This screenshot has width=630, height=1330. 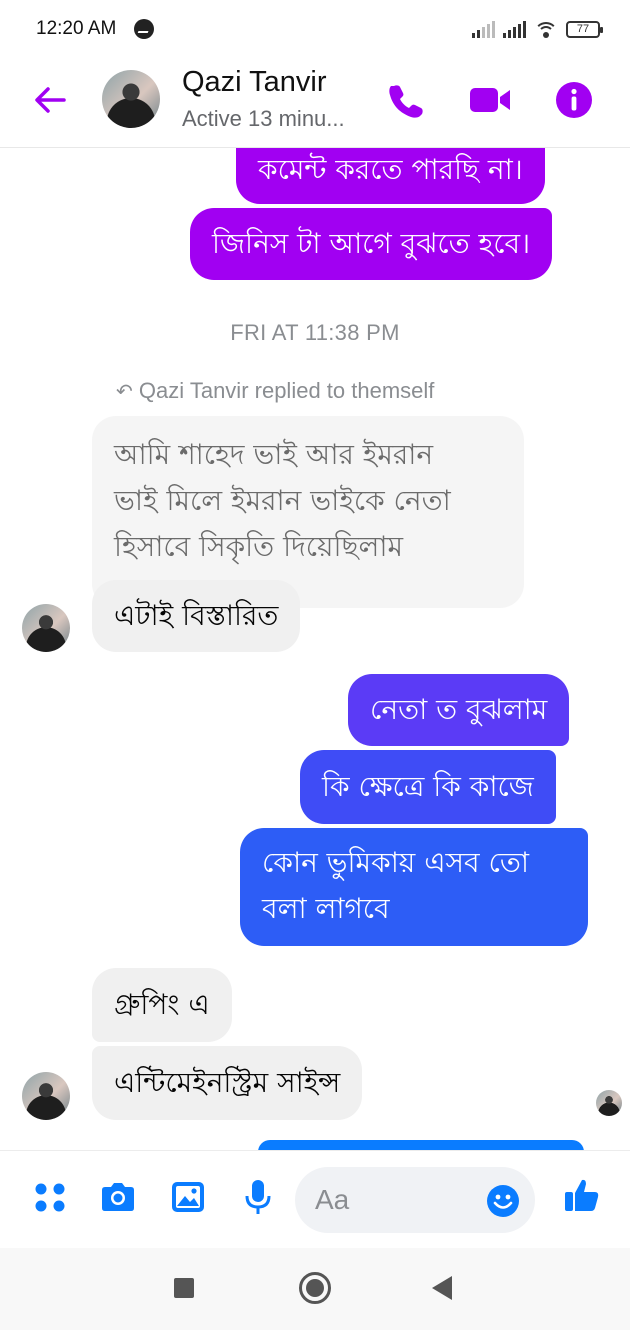 I want to click on quoted-line: ভাই মিলে ইমরান ভাইকে নেতা, so click(x=282, y=500).